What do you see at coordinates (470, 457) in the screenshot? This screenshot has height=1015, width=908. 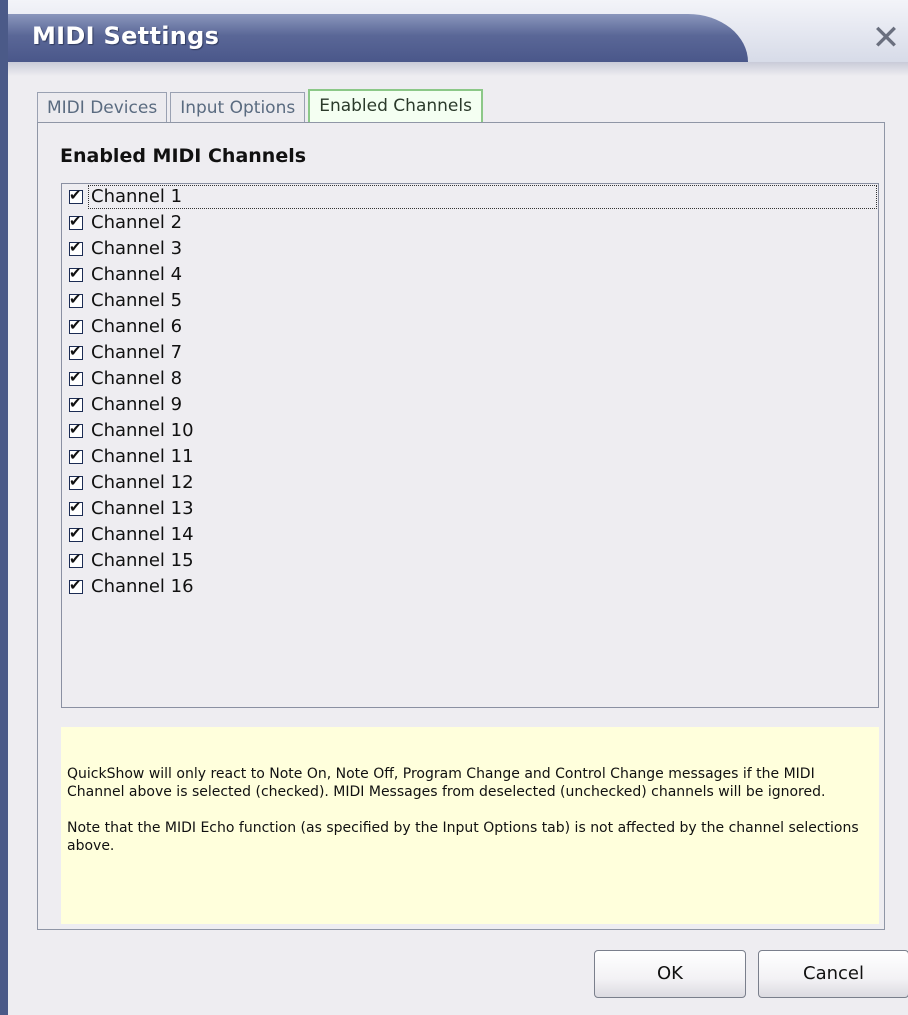 I see `channel-item: ✔ Channel 11` at bounding box center [470, 457].